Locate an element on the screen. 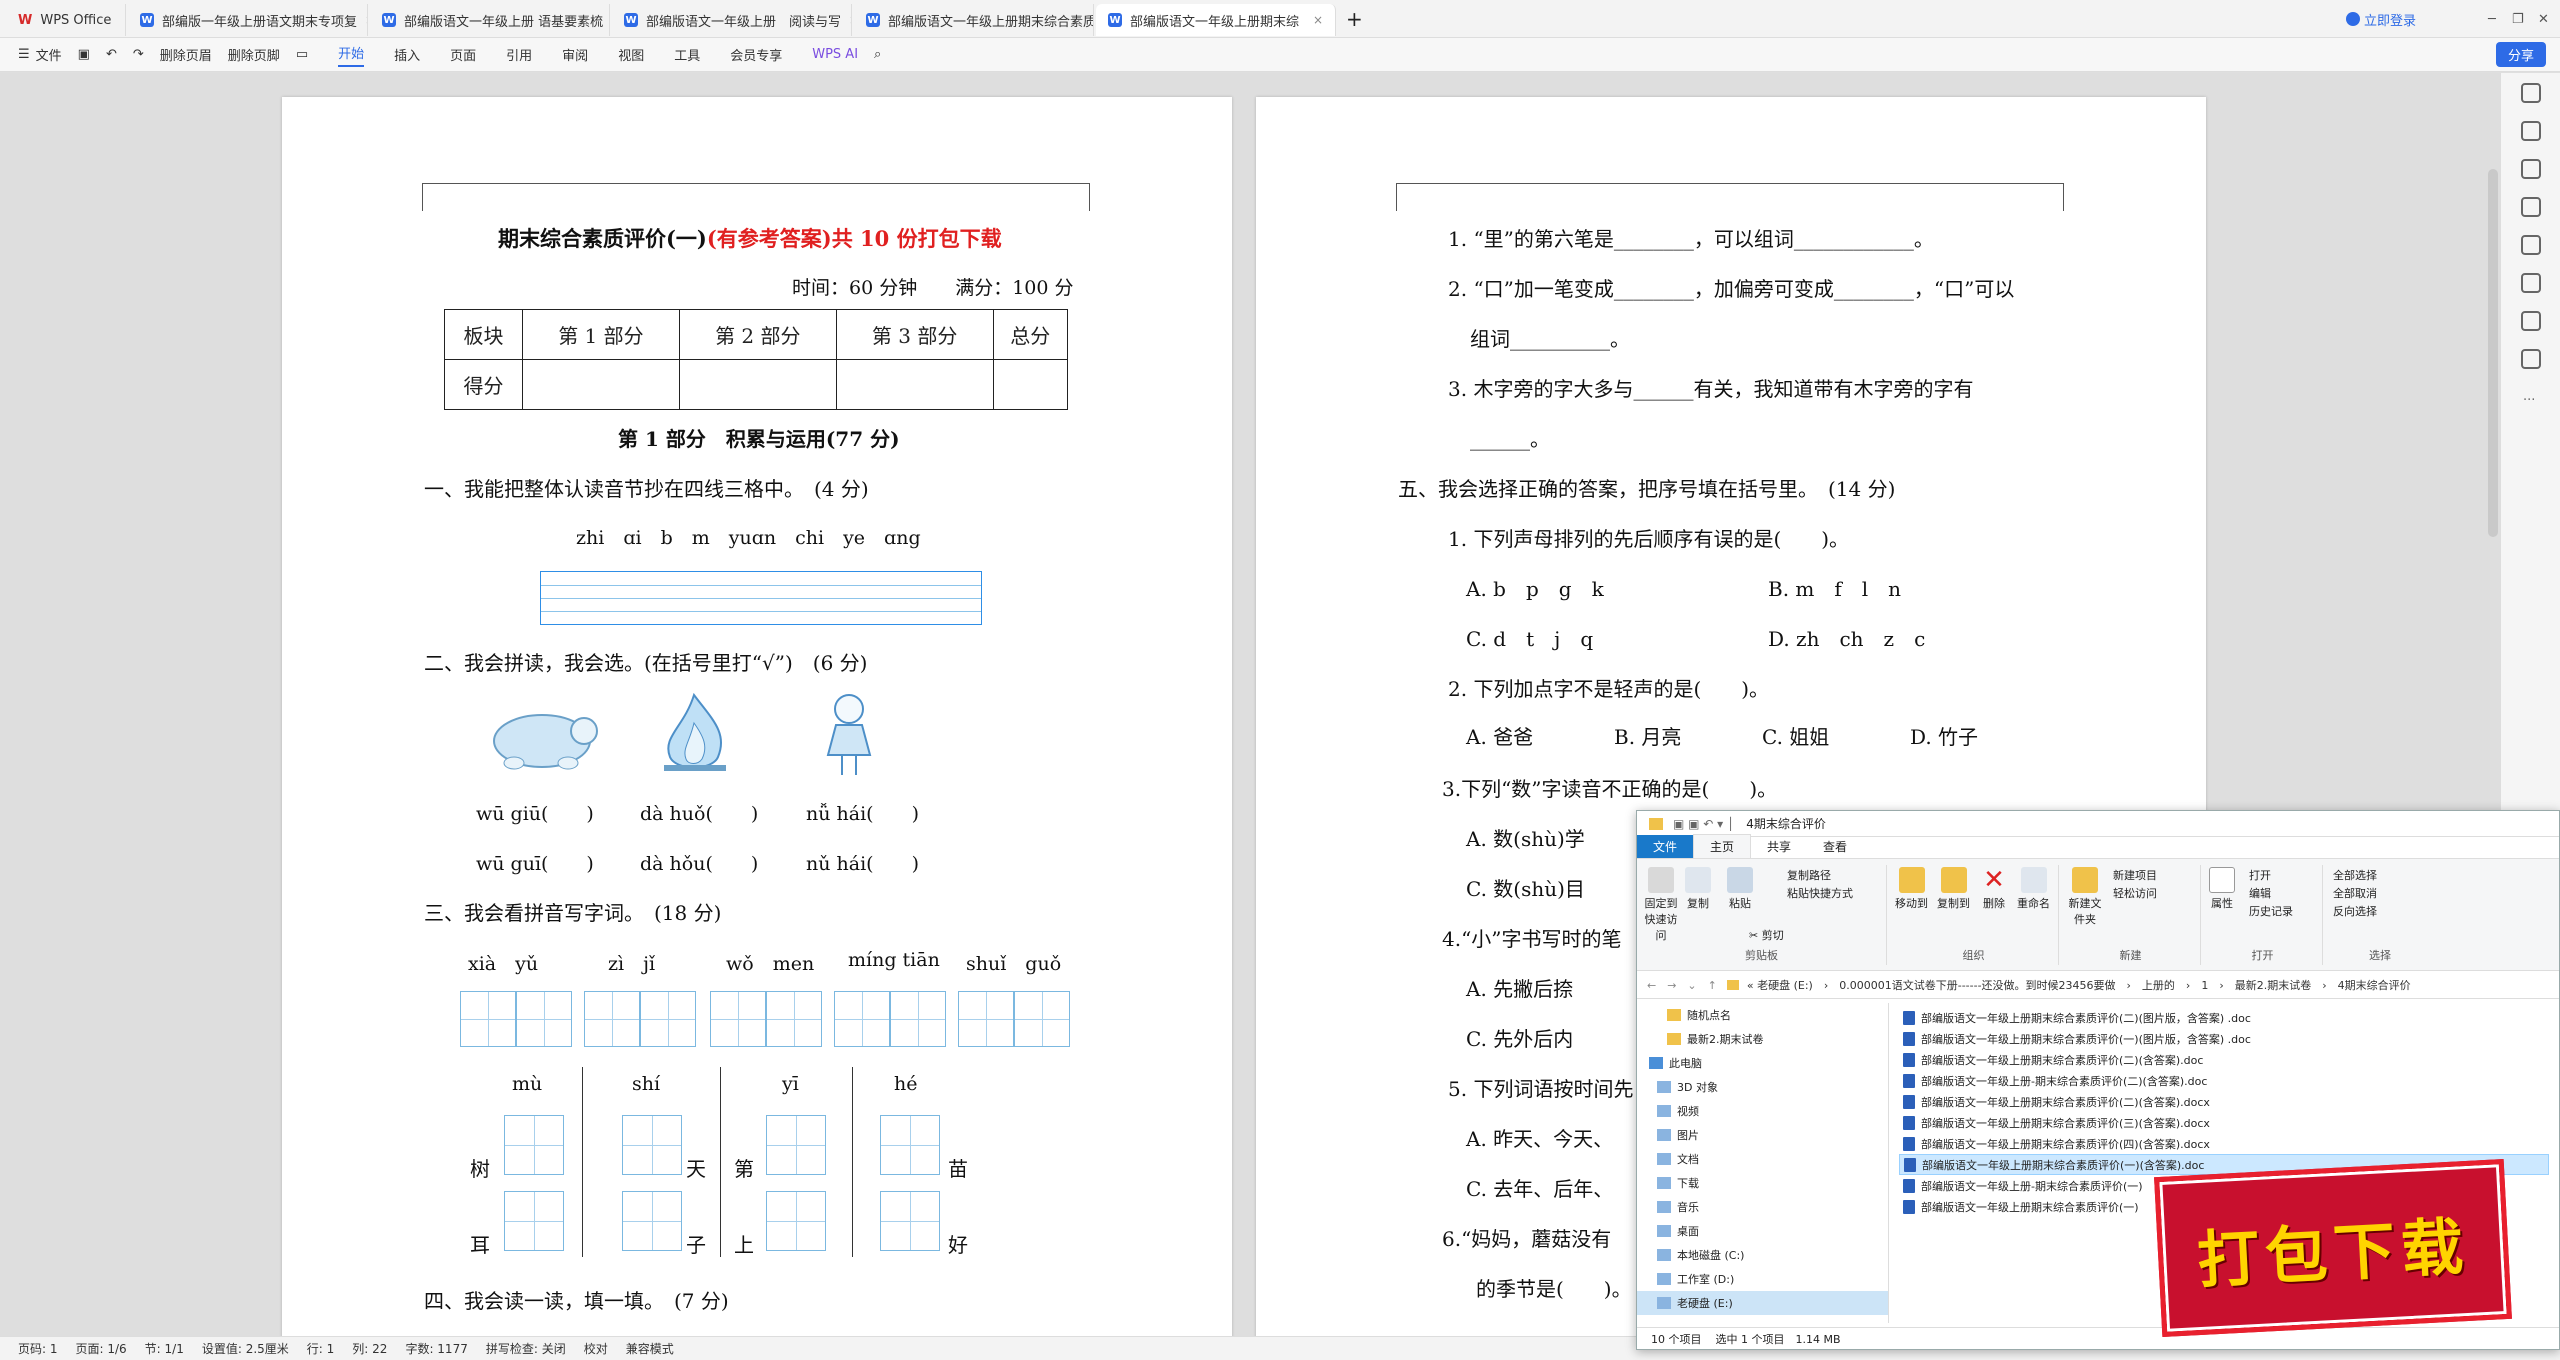 The image size is (2560, 1360). four-line-grid is located at coordinates (761, 598).